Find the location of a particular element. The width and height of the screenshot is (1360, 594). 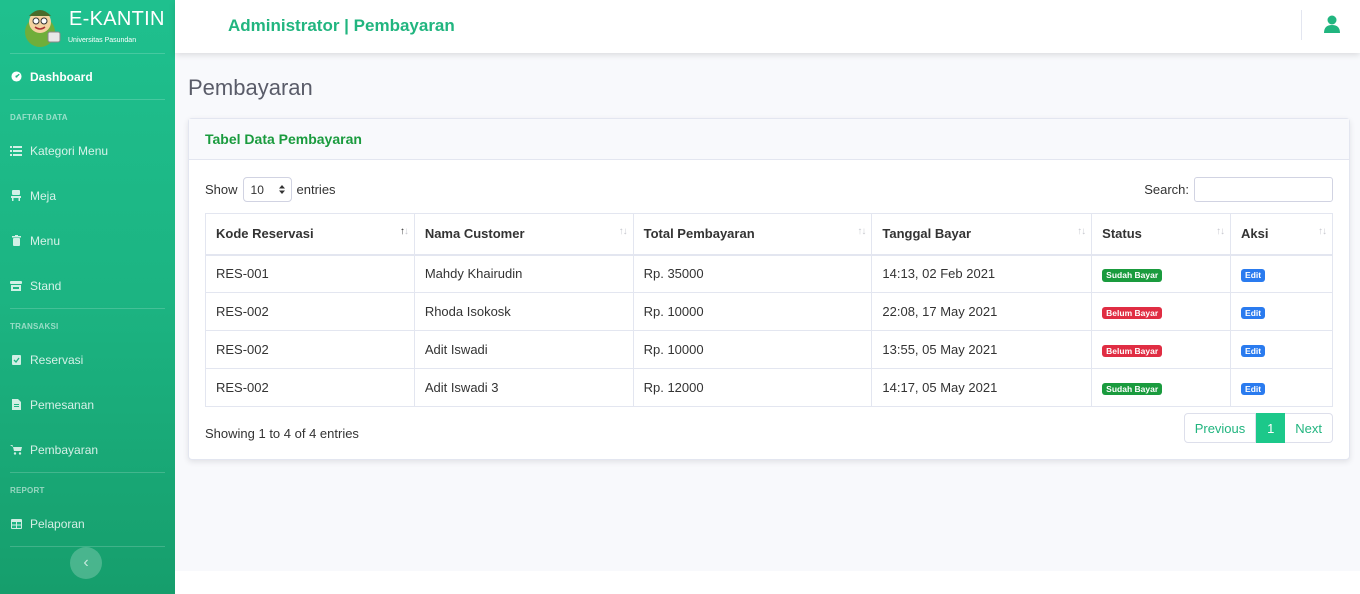

search-input is located at coordinates (1263, 189).